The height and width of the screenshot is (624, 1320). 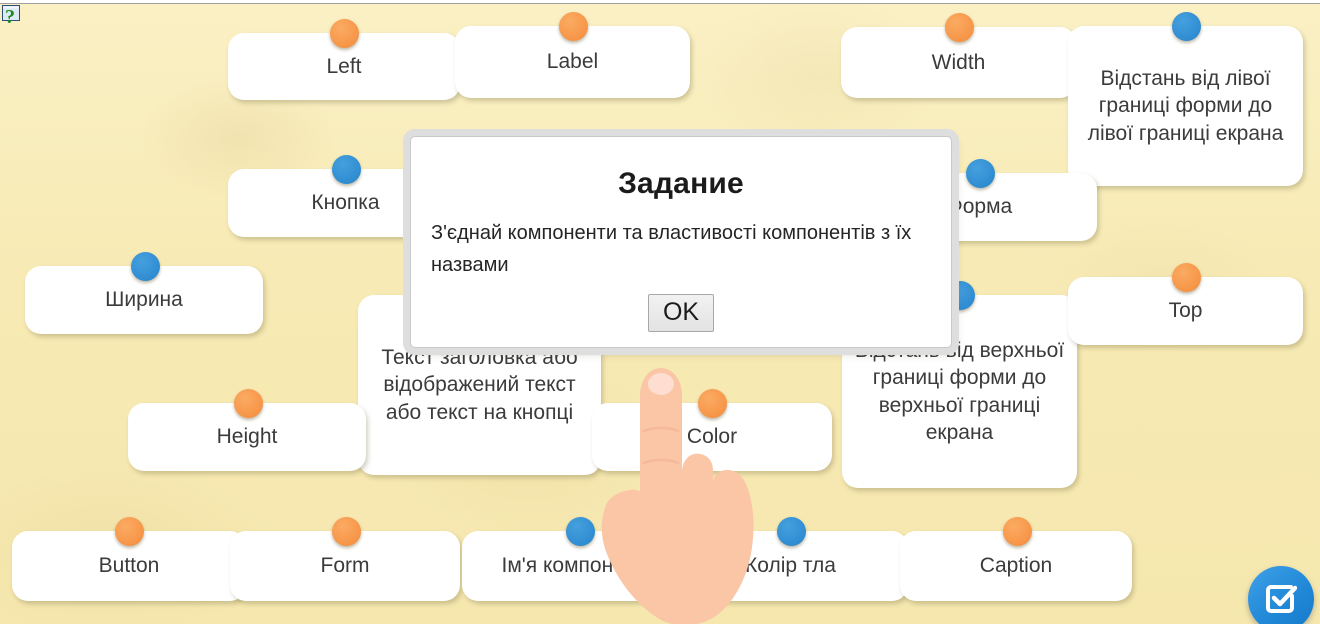 I want to click on card-label: Ширина, so click(x=144, y=300).